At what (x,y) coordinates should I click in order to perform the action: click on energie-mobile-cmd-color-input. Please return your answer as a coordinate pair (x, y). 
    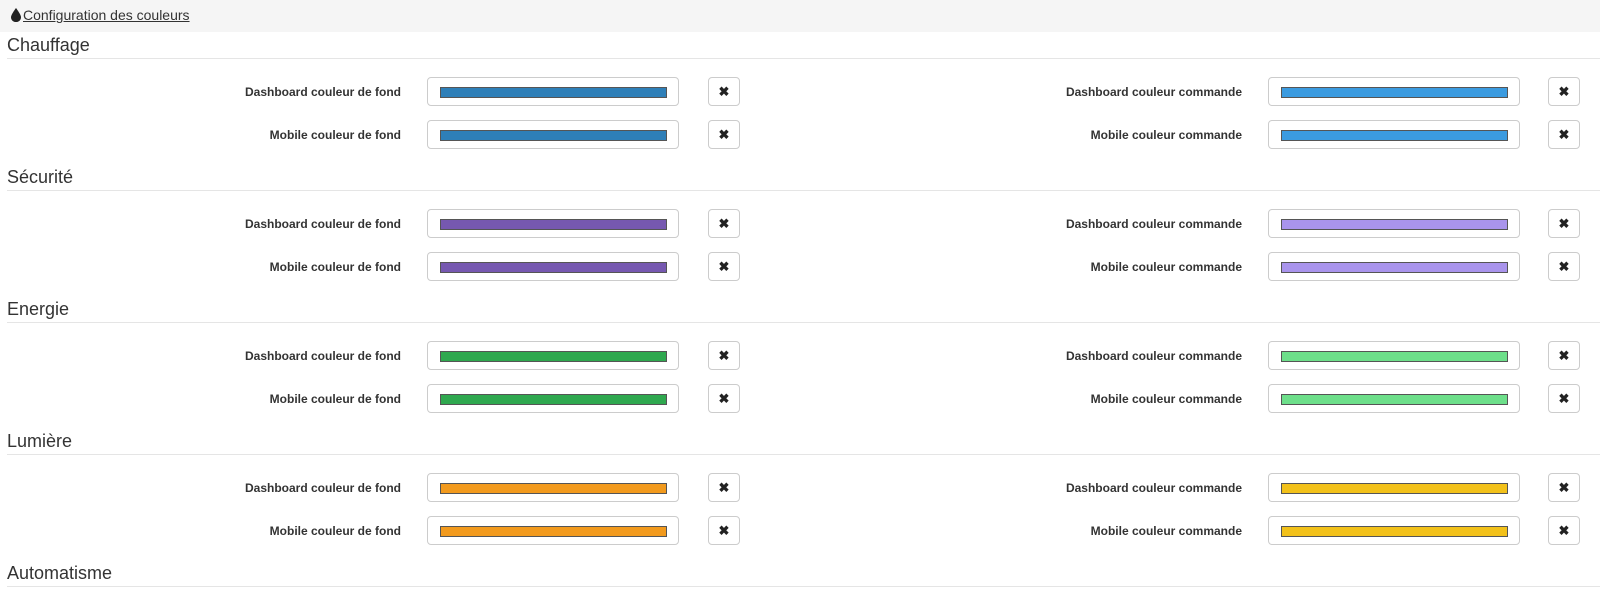
    Looking at the image, I should click on (1394, 398).